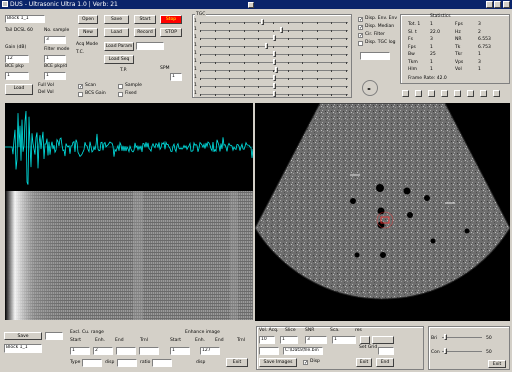 Image resolution: width=512 pixels, height=372 pixels. I want to click on bce-field: 1, so click(17, 76).